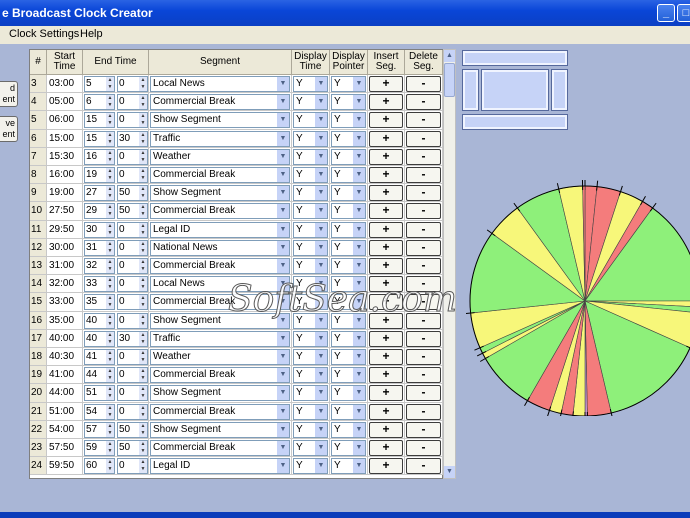  Describe the element at coordinates (449, 56) in the screenshot. I see `scroll-up-arrow: ▲` at that location.